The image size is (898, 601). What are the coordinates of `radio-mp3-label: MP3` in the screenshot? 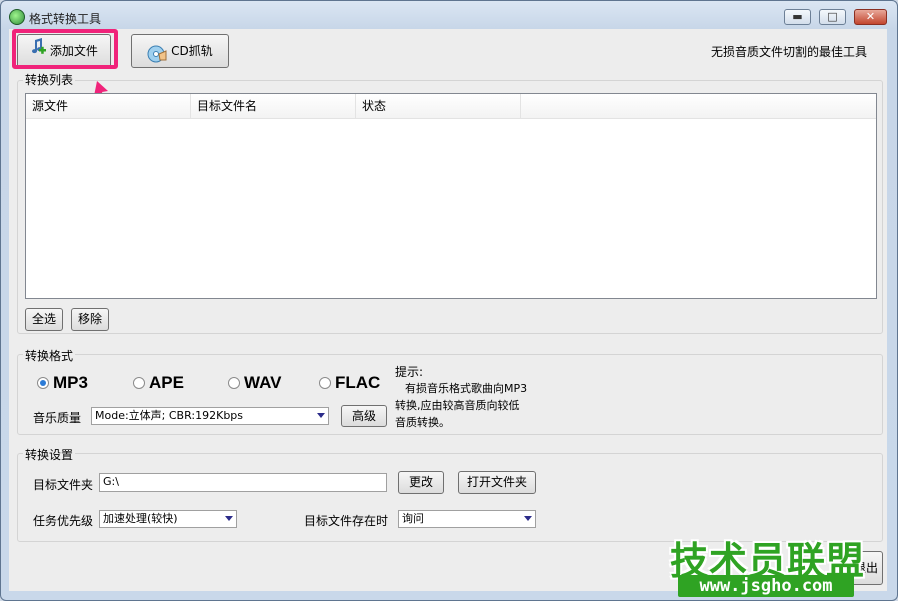 It's located at (70, 382).